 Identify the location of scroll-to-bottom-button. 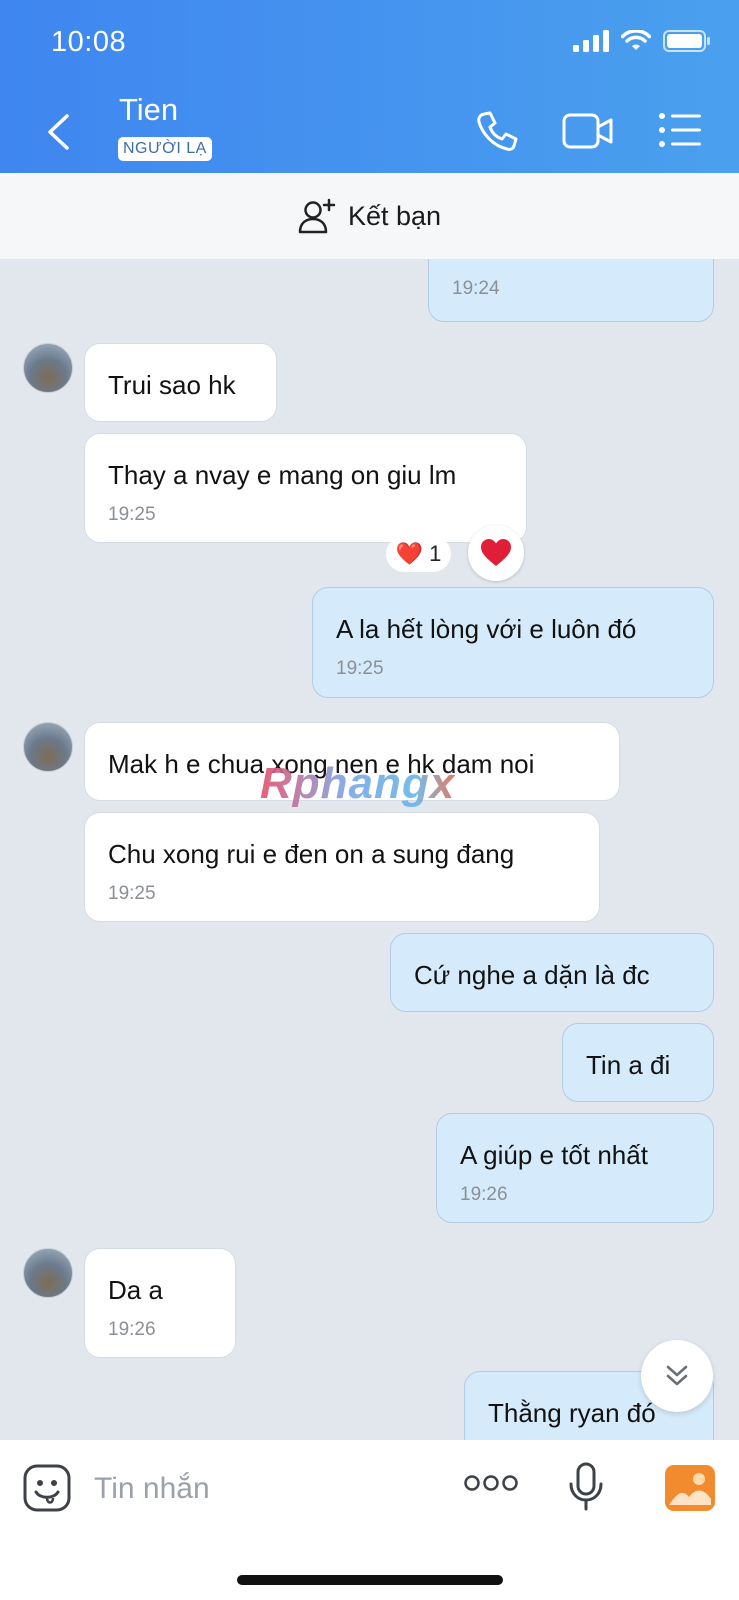
(677, 1376).